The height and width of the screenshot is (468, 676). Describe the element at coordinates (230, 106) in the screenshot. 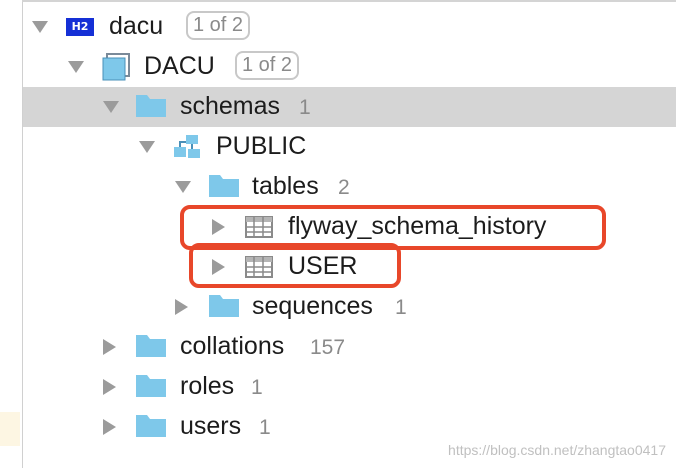

I see `node-label: schemas` at that location.